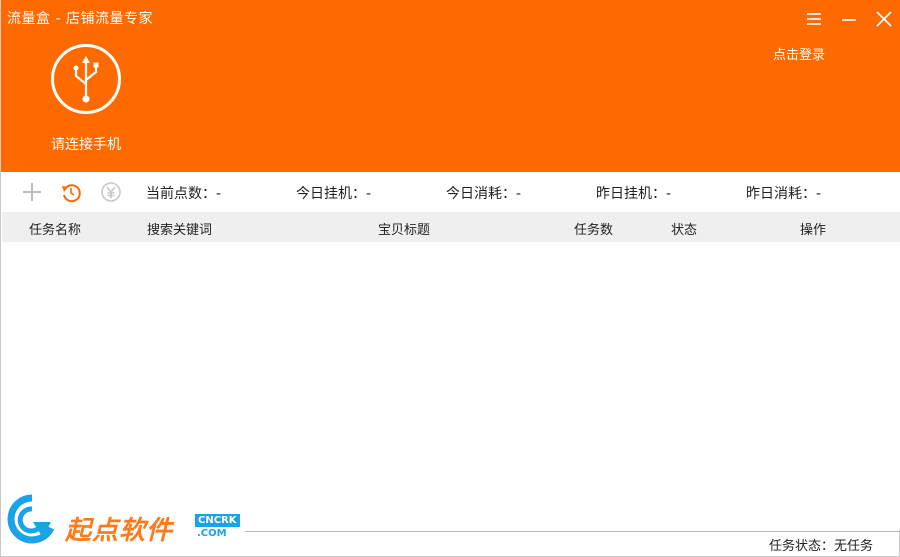 Image resolution: width=900 pixels, height=557 pixels. I want to click on column-task-name: 任务名称, so click(55, 228).